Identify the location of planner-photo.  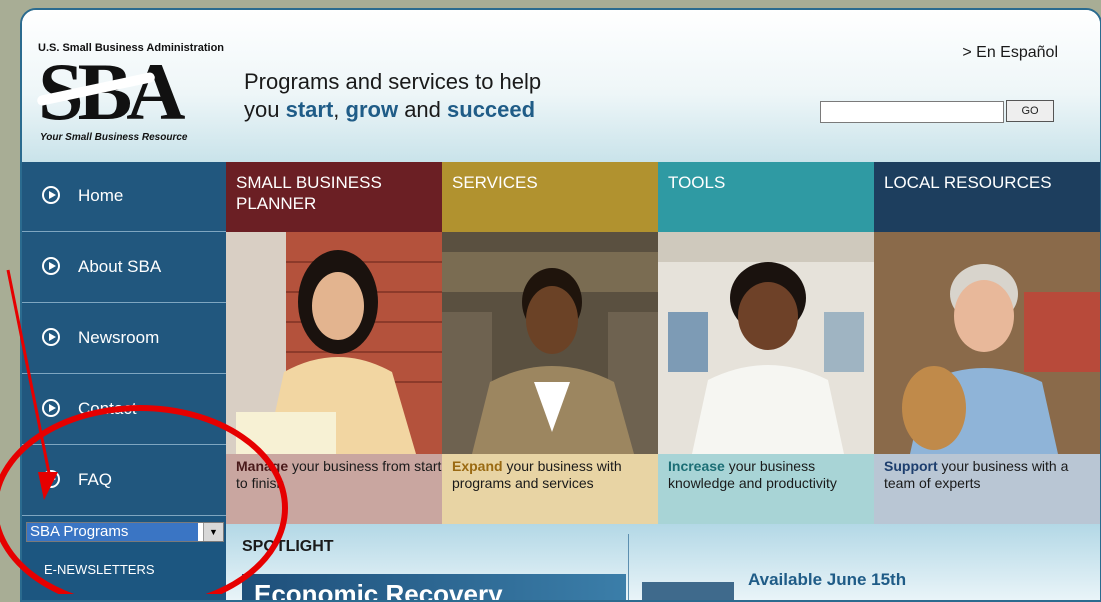
(334, 343).